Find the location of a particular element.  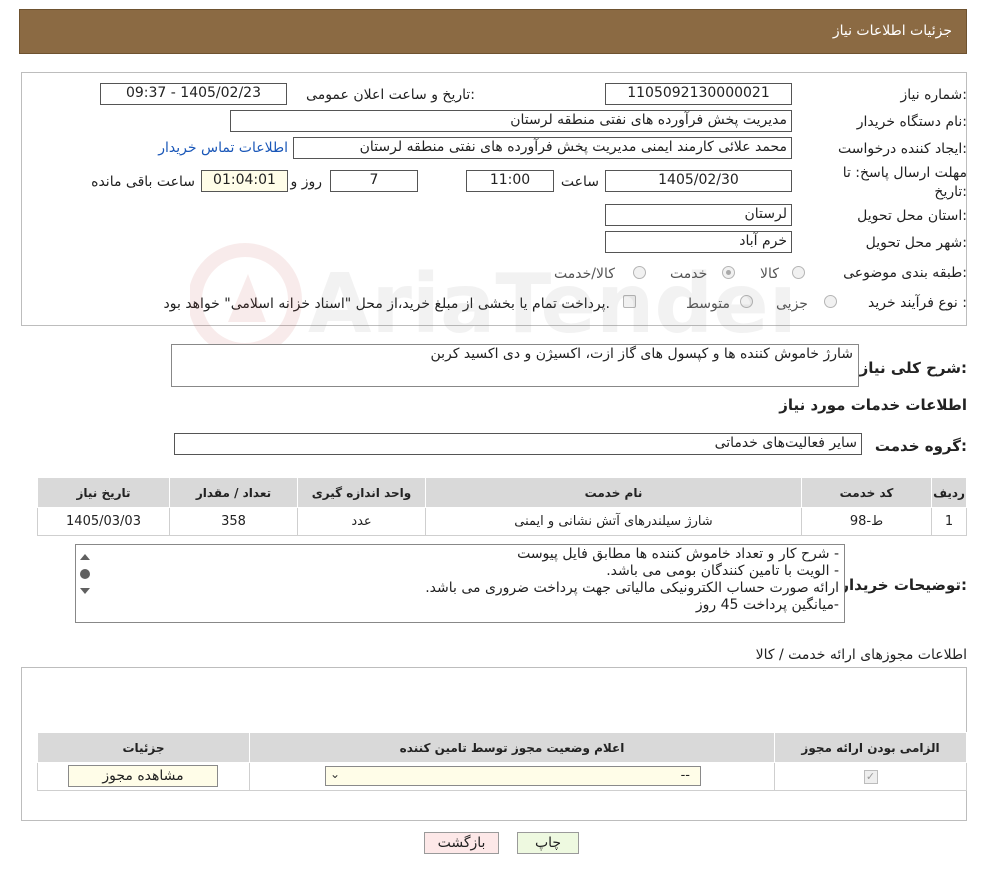

announce-date-field: 1405/02/23 - 09:37 is located at coordinates (193, 94).